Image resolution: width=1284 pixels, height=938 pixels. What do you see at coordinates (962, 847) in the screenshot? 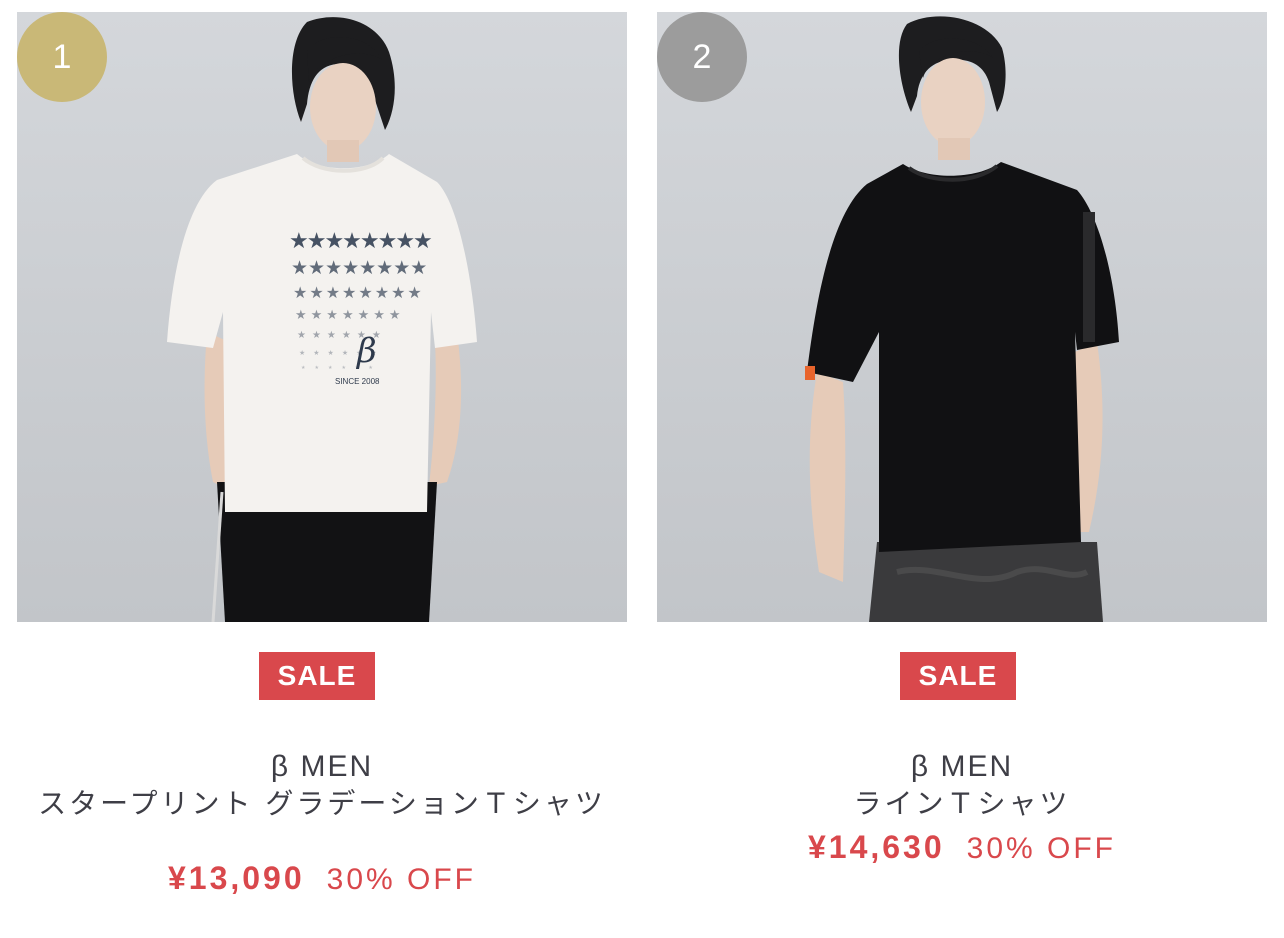
I see `price-row-2: ¥14,630 30% OFF` at bounding box center [962, 847].